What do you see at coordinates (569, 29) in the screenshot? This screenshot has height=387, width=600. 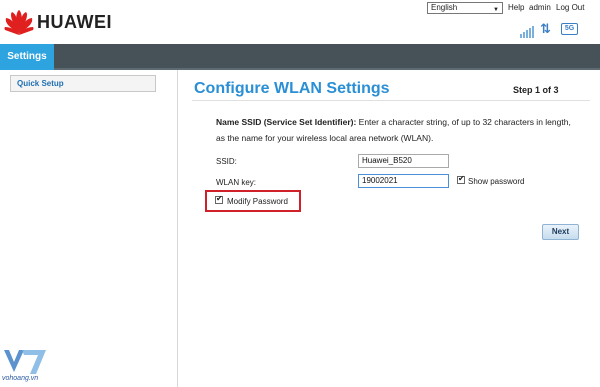 I see `network-5g-icon: 5G` at bounding box center [569, 29].